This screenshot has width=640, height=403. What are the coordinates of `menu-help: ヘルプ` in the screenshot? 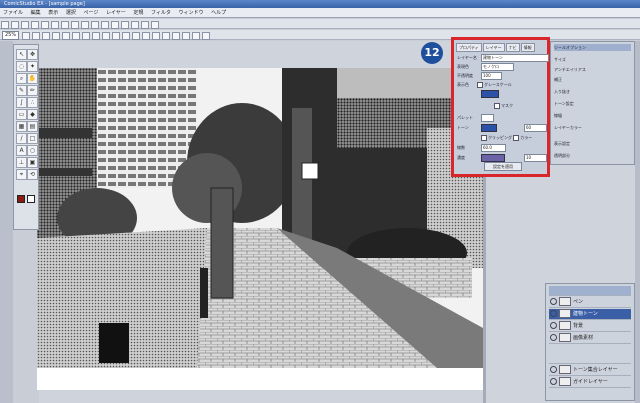 It's located at (218, 13).